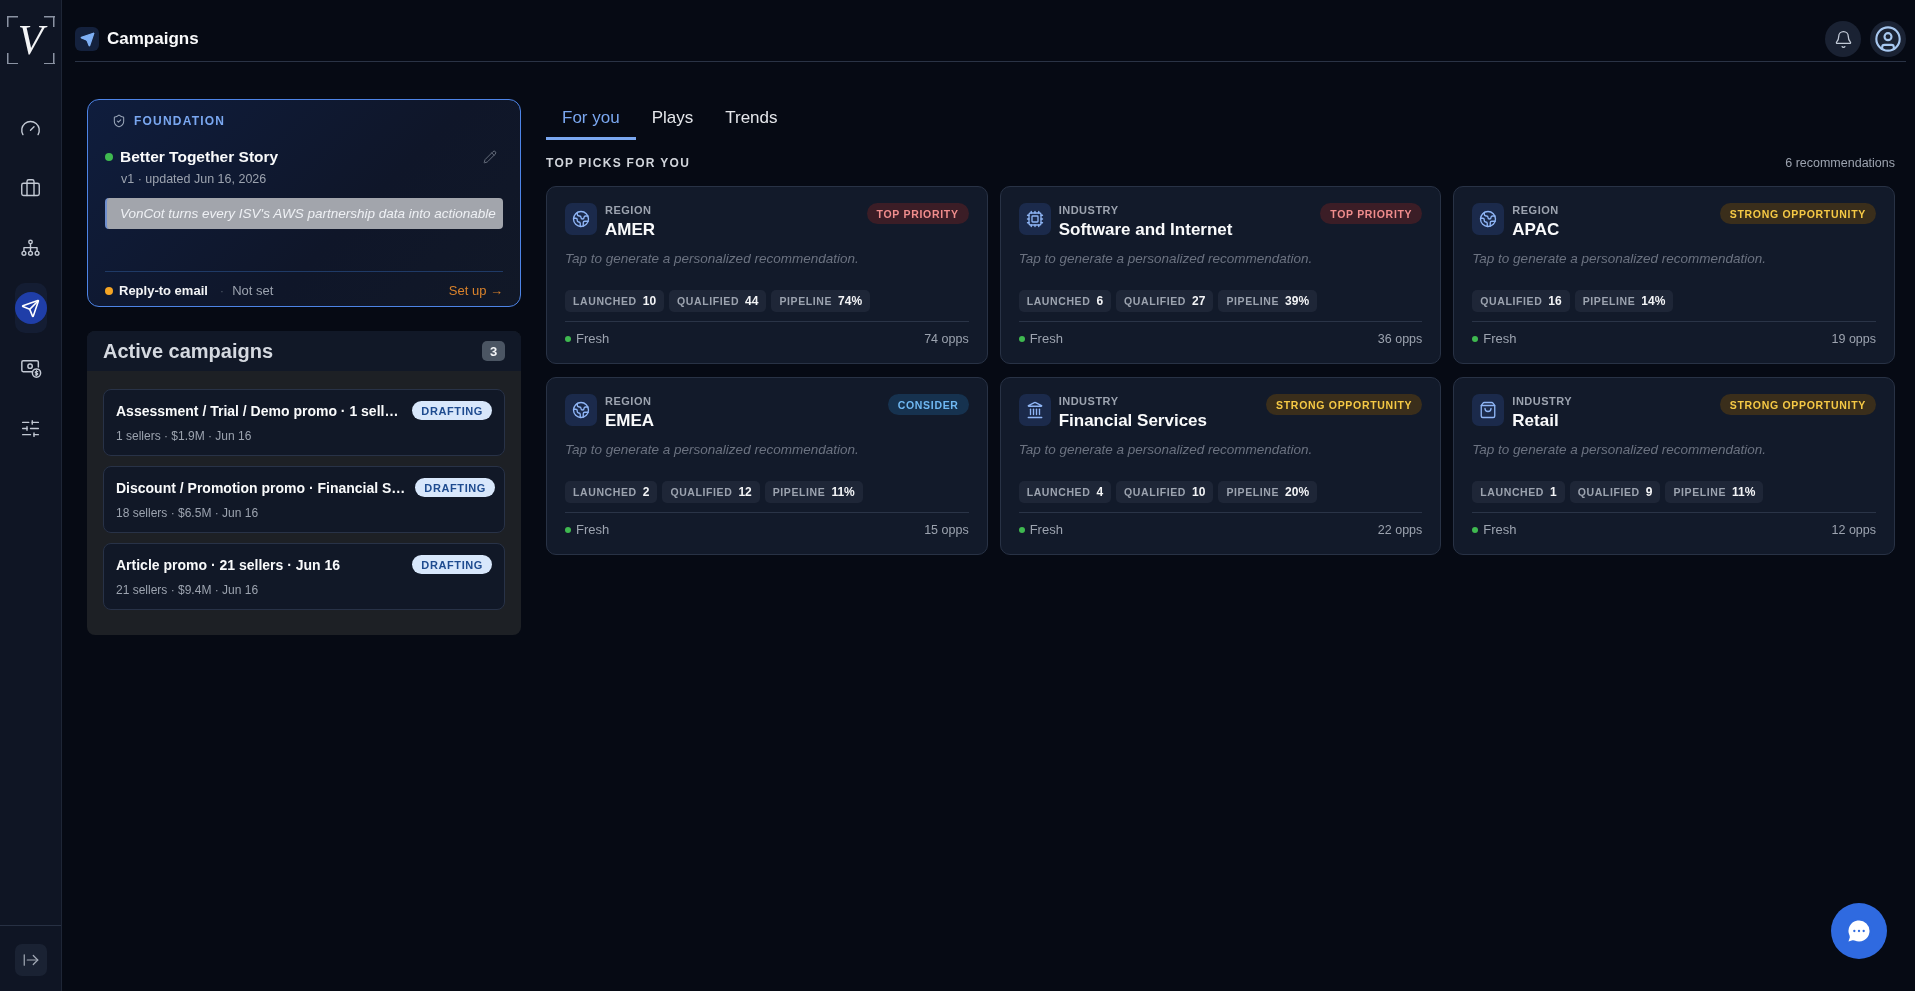  What do you see at coordinates (630, 230) in the screenshot?
I see `card-title: AMER` at bounding box center [630, 230].